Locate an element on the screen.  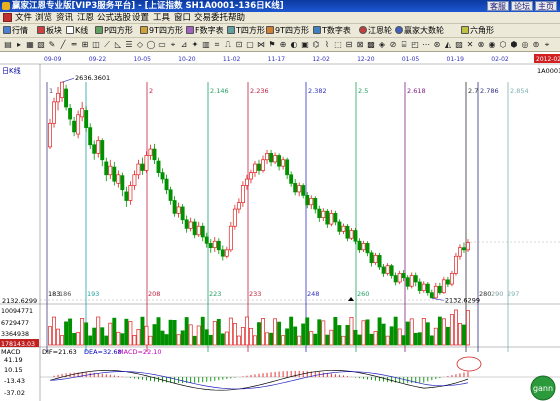
menu-icon: ☰ is located at coordinates (129, 45).